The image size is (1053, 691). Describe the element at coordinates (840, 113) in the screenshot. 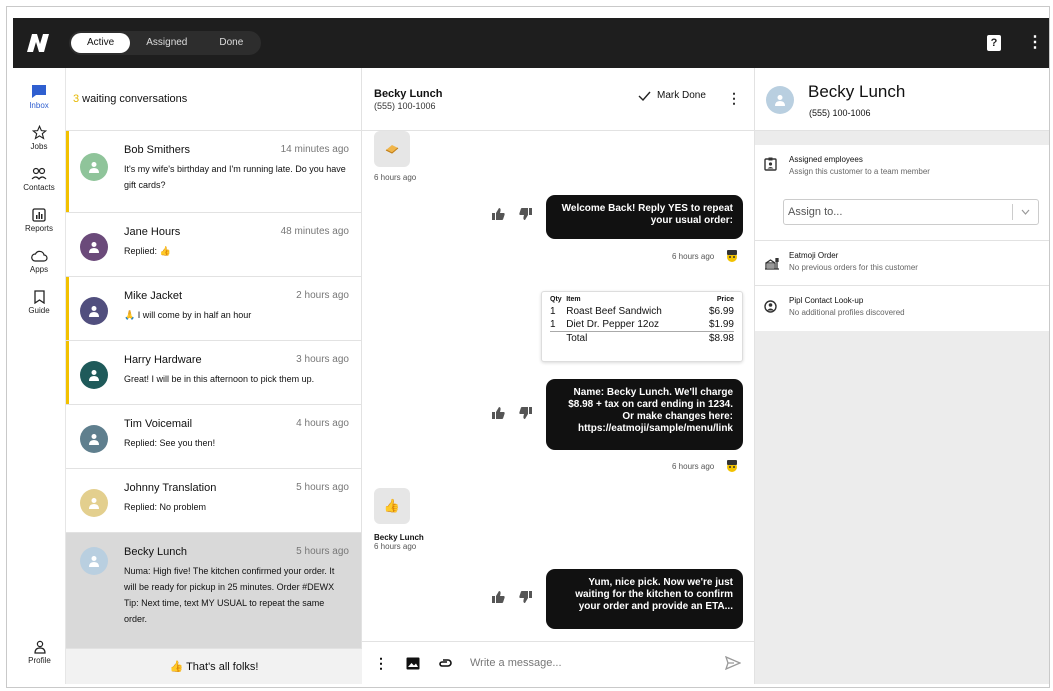

I see `details-contact-phone: (555) 100-1006` at that location.